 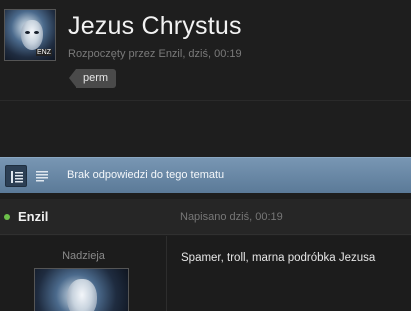 I want to click on author-column: Nadzieja, so click(x=83, y=273).